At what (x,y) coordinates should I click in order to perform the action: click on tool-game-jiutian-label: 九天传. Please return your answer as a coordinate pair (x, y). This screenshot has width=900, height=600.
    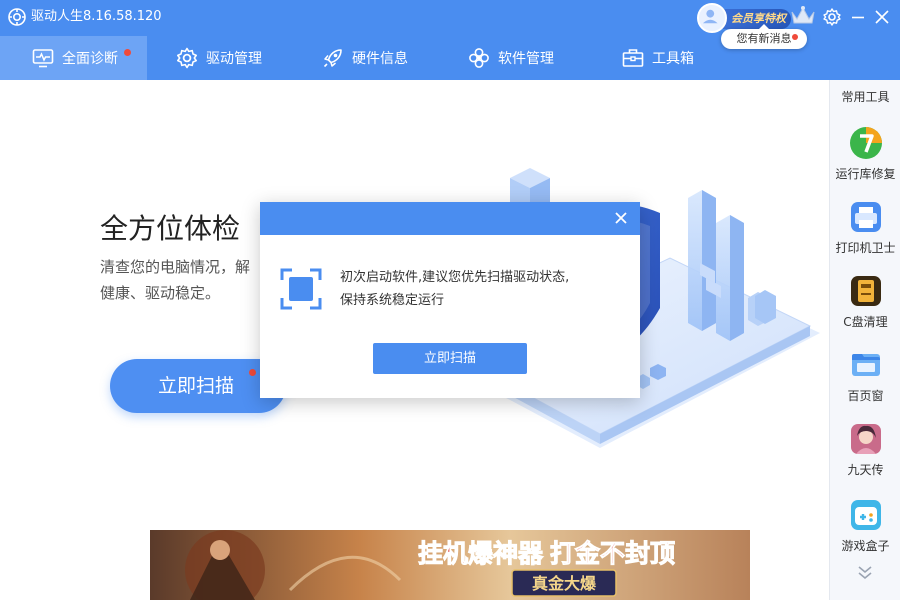
    Looking at the image, I should click on (865, 470).